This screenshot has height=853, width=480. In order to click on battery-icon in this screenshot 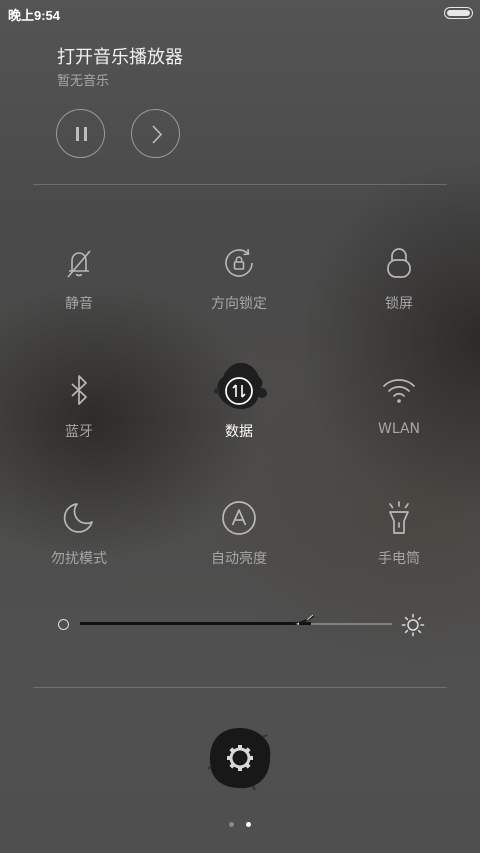, I will do `click(458, 13)`.